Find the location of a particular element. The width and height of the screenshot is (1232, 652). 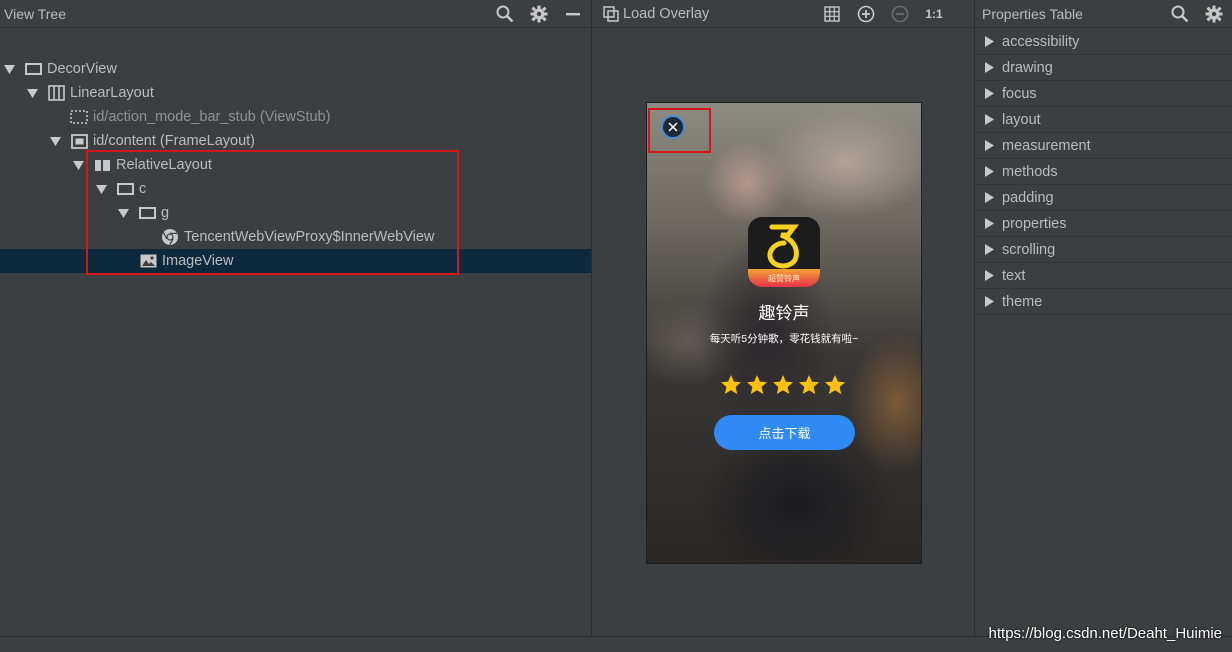

property-group-label: text is located at coordinates (1014, 275).